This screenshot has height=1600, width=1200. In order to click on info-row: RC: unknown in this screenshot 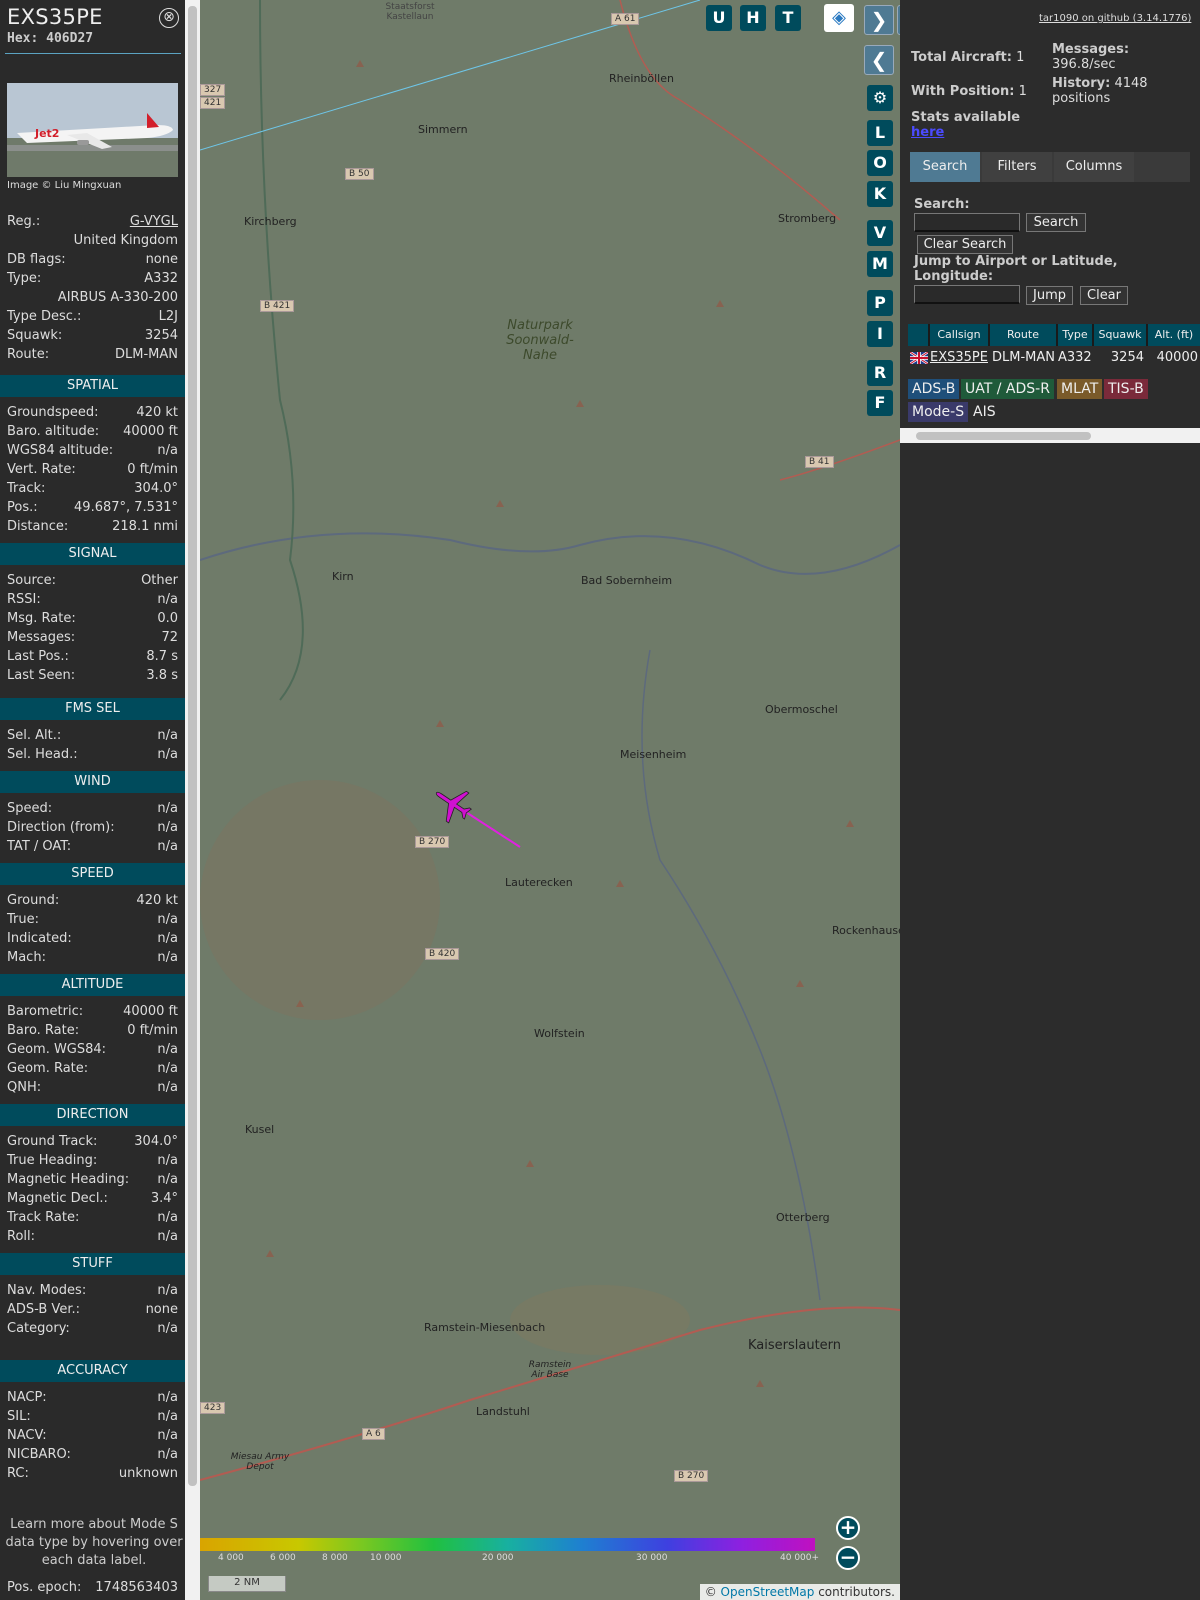, I will do `click(92, 1475)`.